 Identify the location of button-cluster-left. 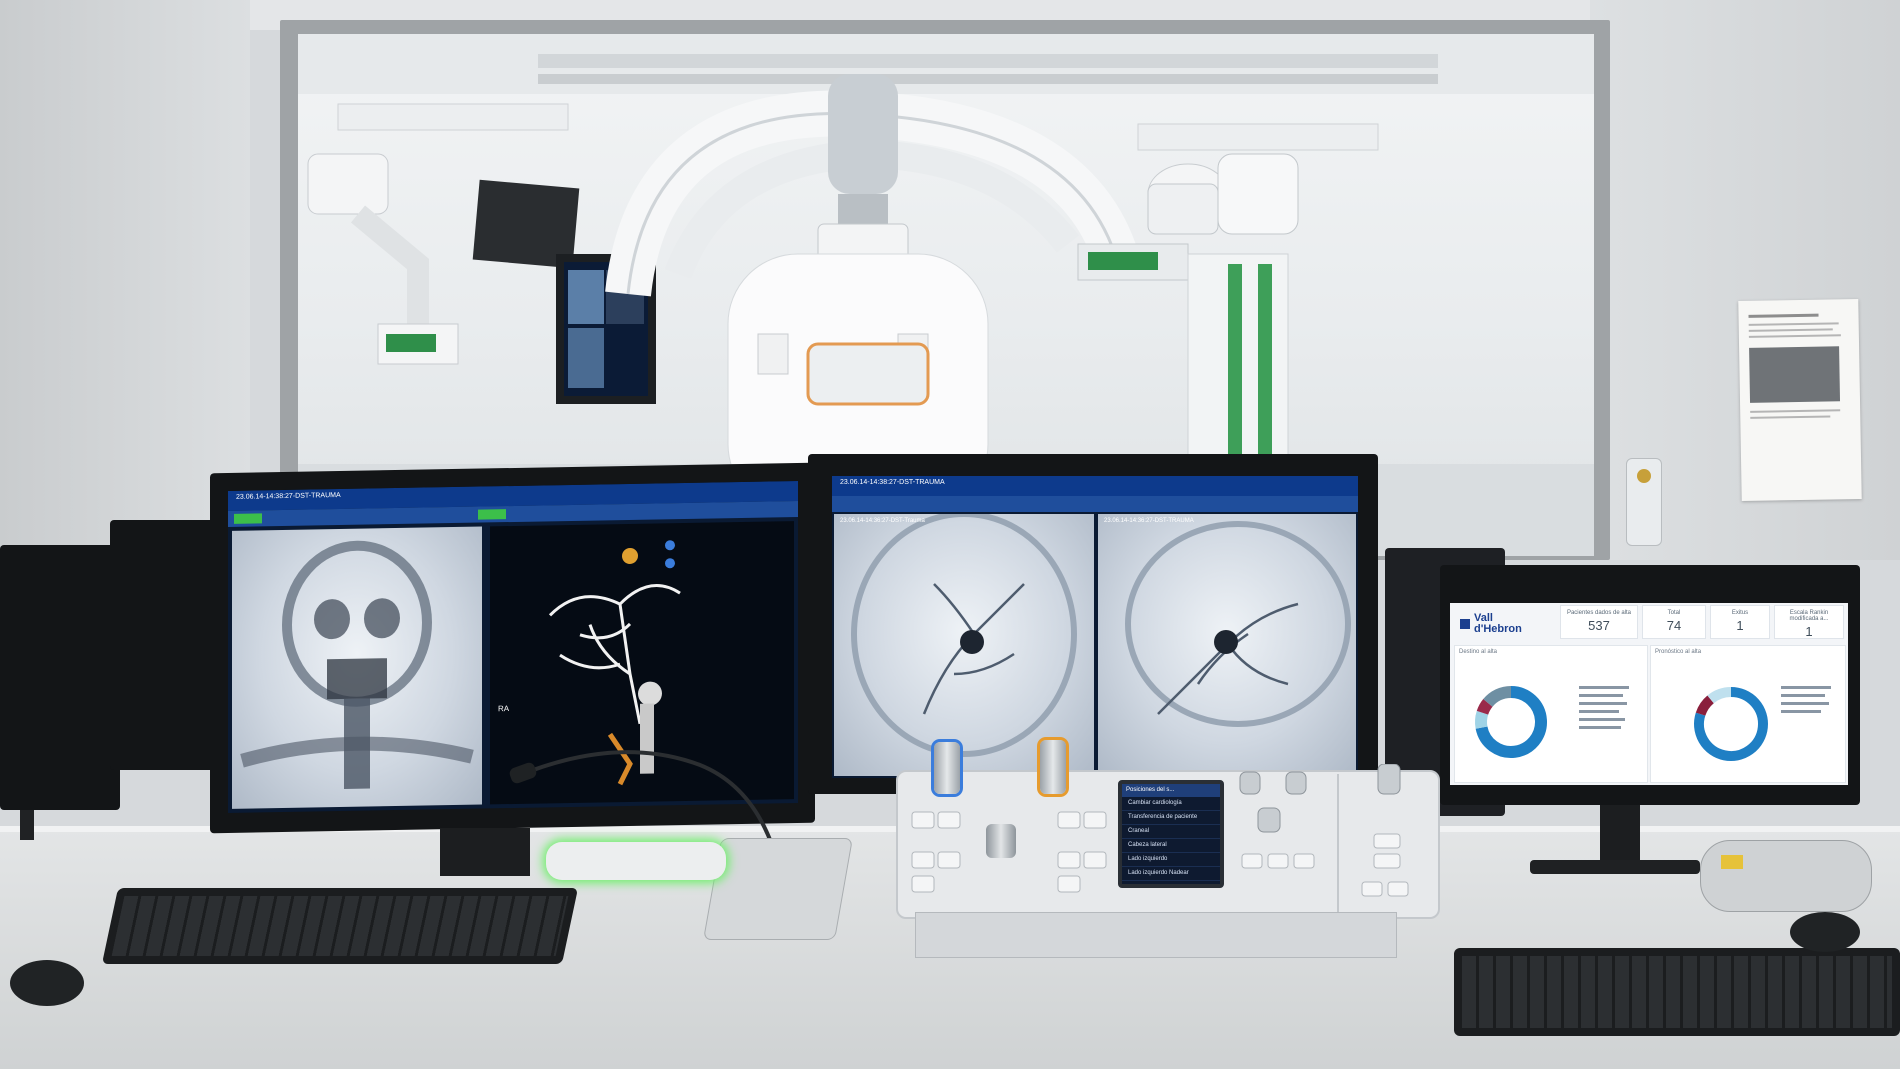
(1008, 852).